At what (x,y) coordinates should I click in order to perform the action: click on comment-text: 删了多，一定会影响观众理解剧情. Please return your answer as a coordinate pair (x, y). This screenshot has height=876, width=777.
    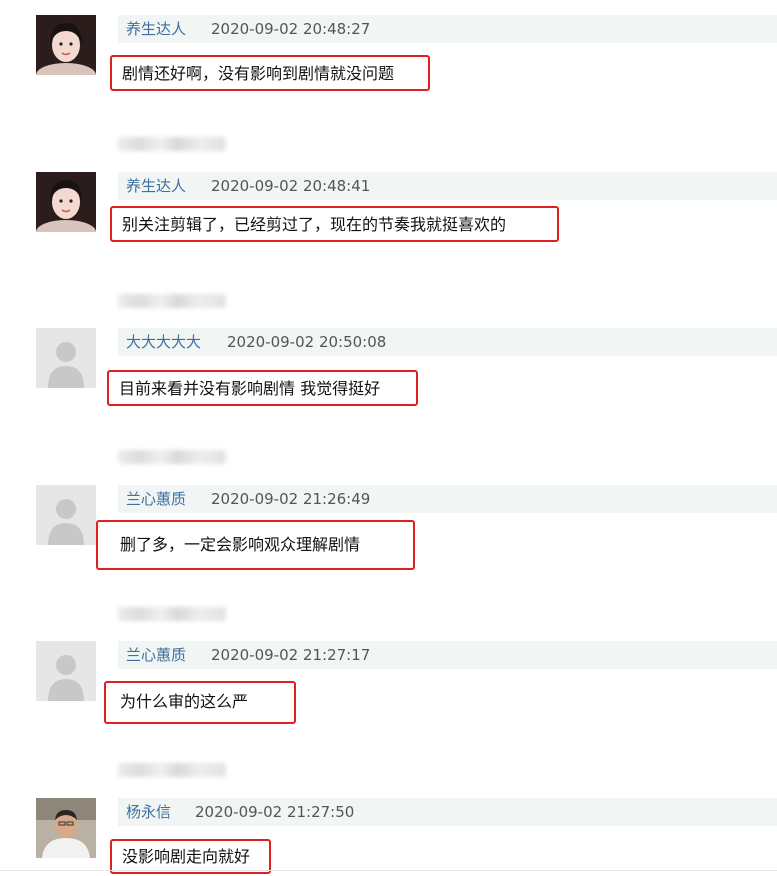
    Looking at the image, I should click on (240, 544).